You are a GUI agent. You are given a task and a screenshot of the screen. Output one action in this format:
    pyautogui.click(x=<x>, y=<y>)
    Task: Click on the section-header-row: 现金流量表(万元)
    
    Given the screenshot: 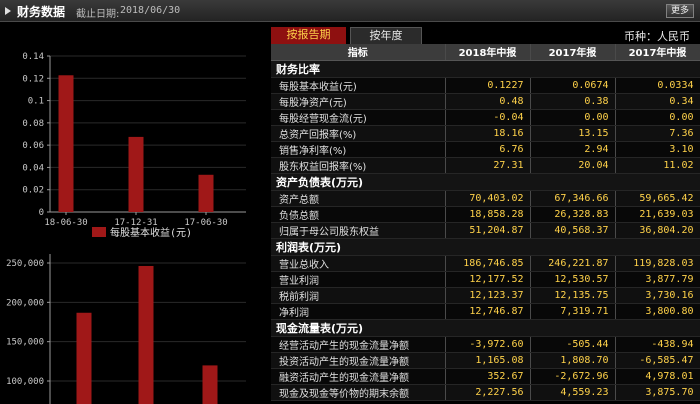 What is the action you would take?
    pyautogui.click(x=485, y=328)
    